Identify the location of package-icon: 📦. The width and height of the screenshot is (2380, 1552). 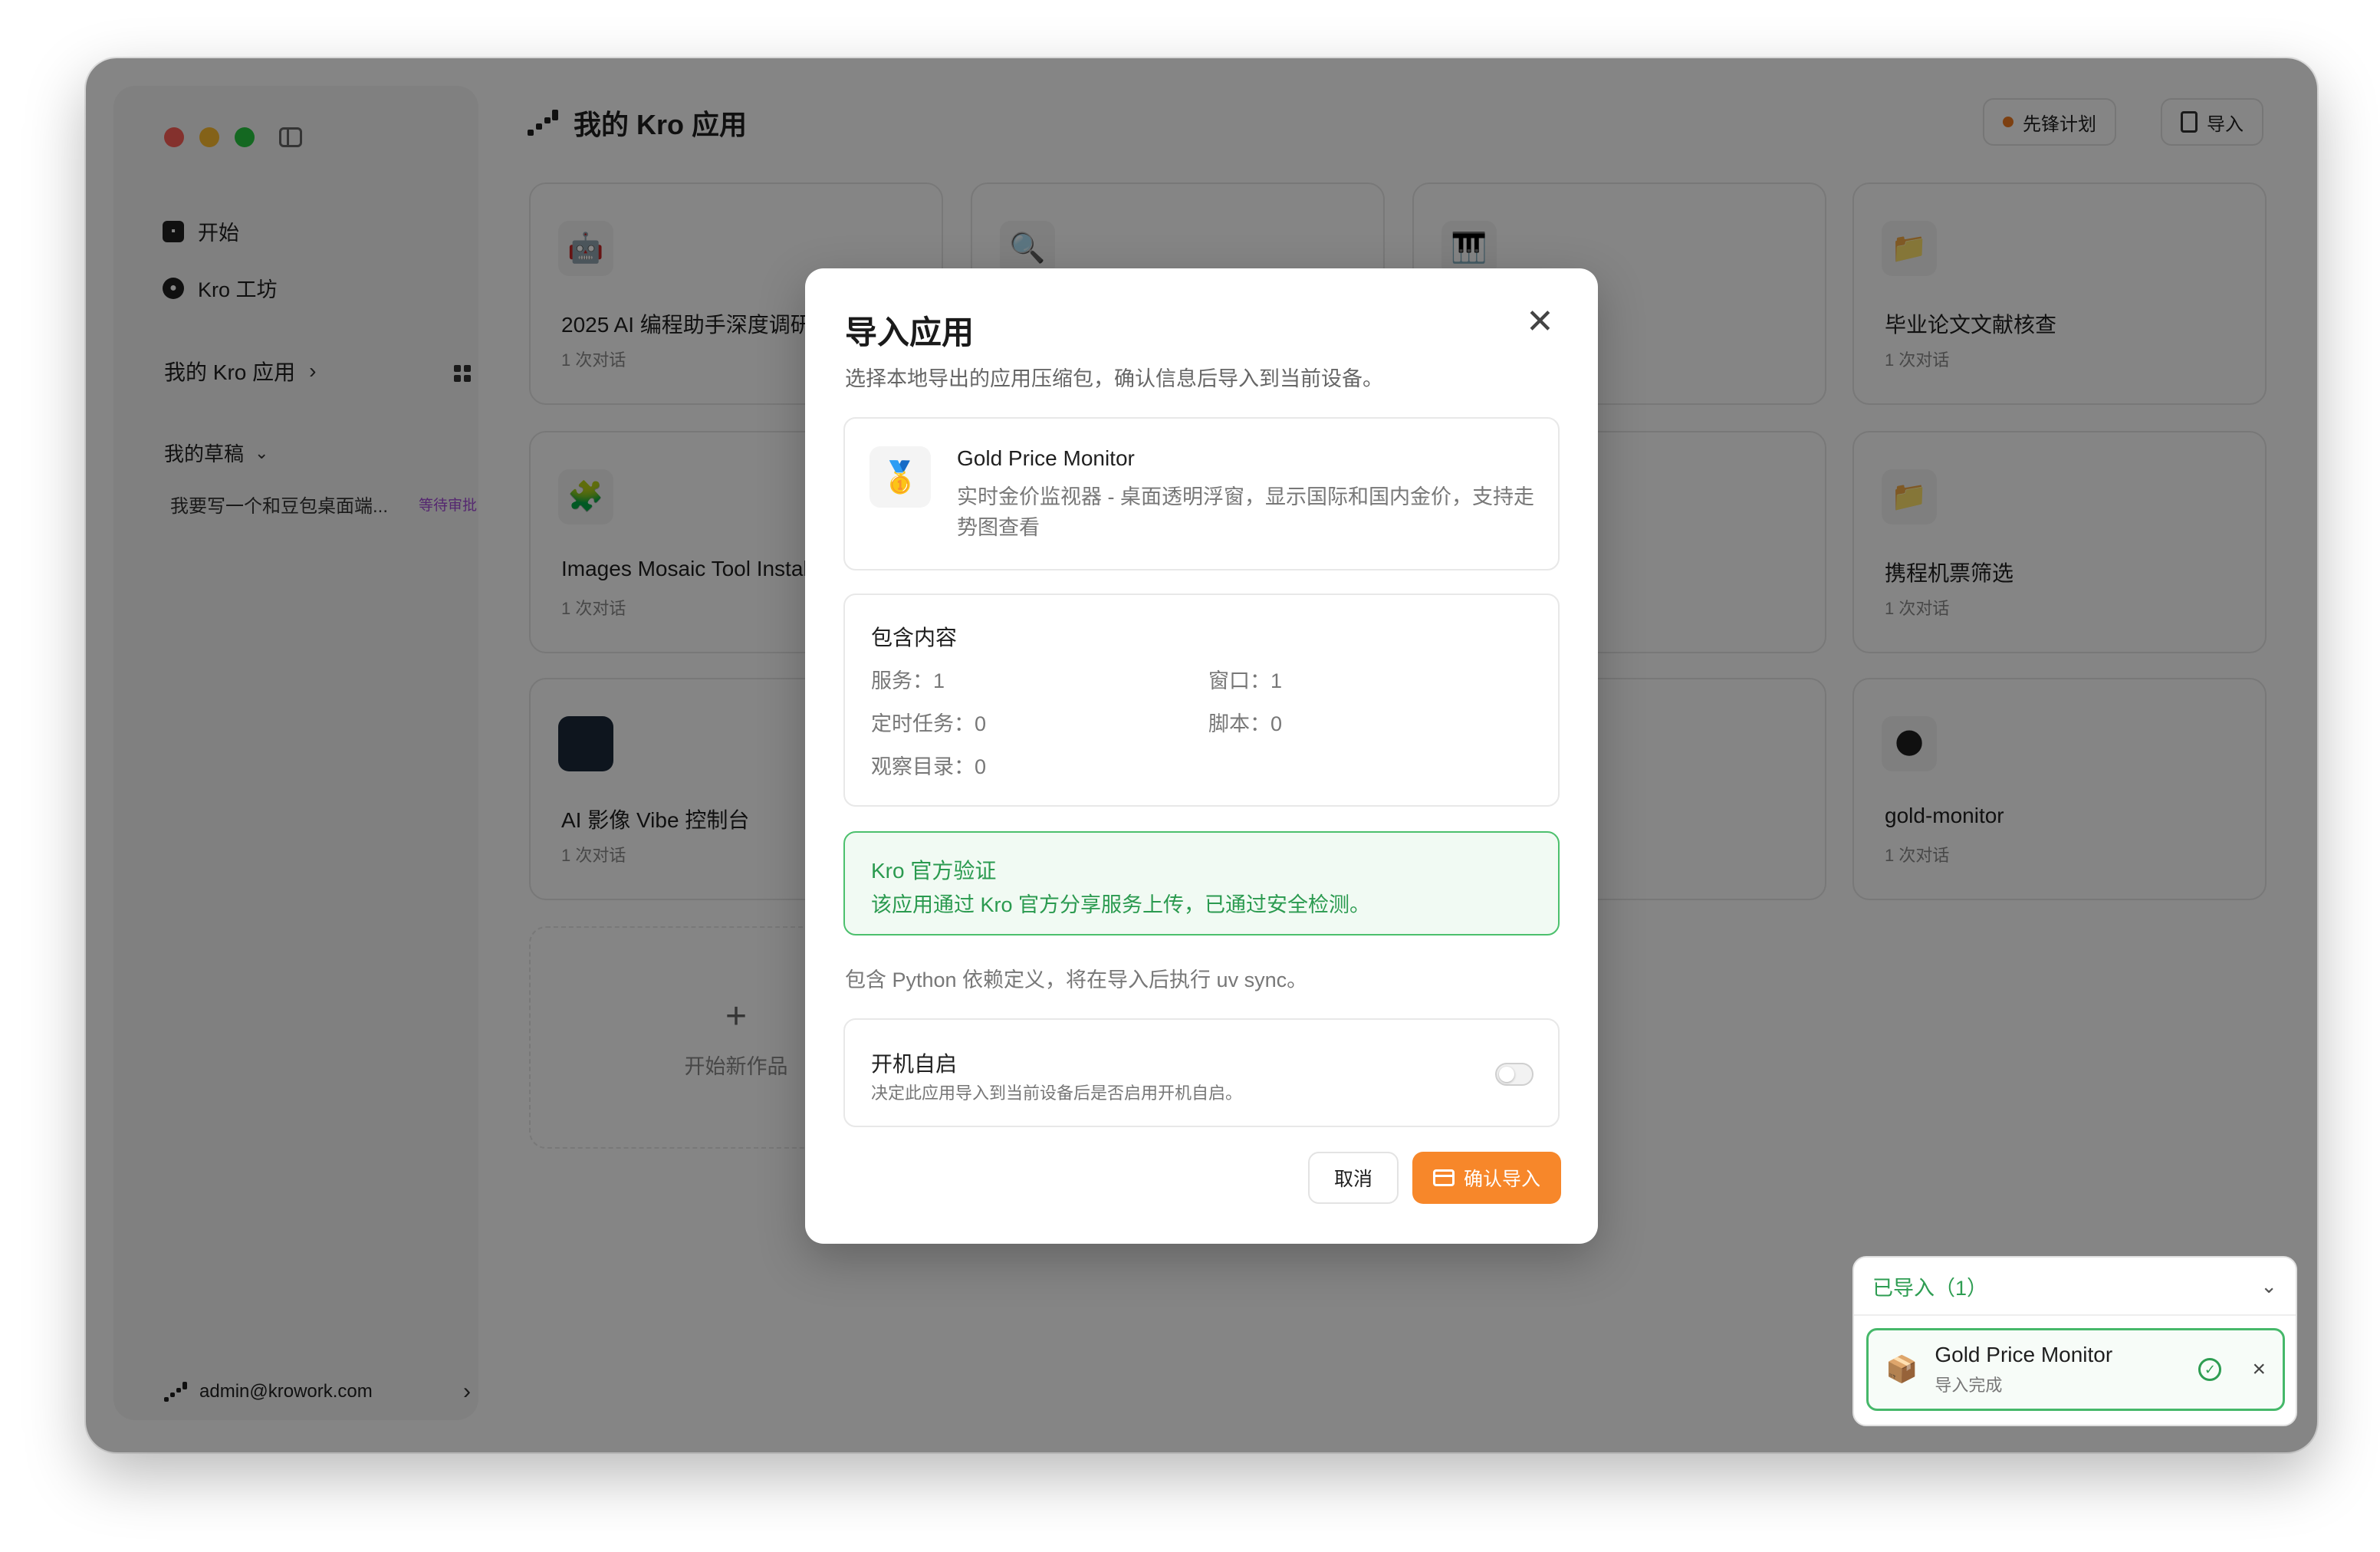
(1902, 1369).